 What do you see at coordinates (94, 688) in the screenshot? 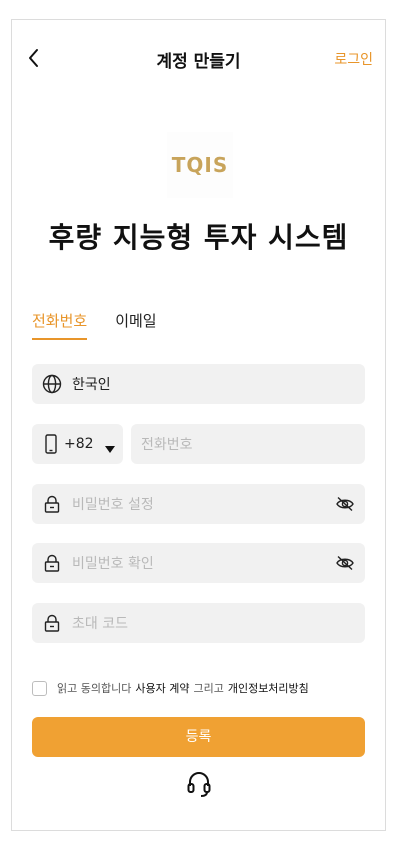
I see `agreement-prefix: 읽고 동의합니다` at bounding box center [94, 688].